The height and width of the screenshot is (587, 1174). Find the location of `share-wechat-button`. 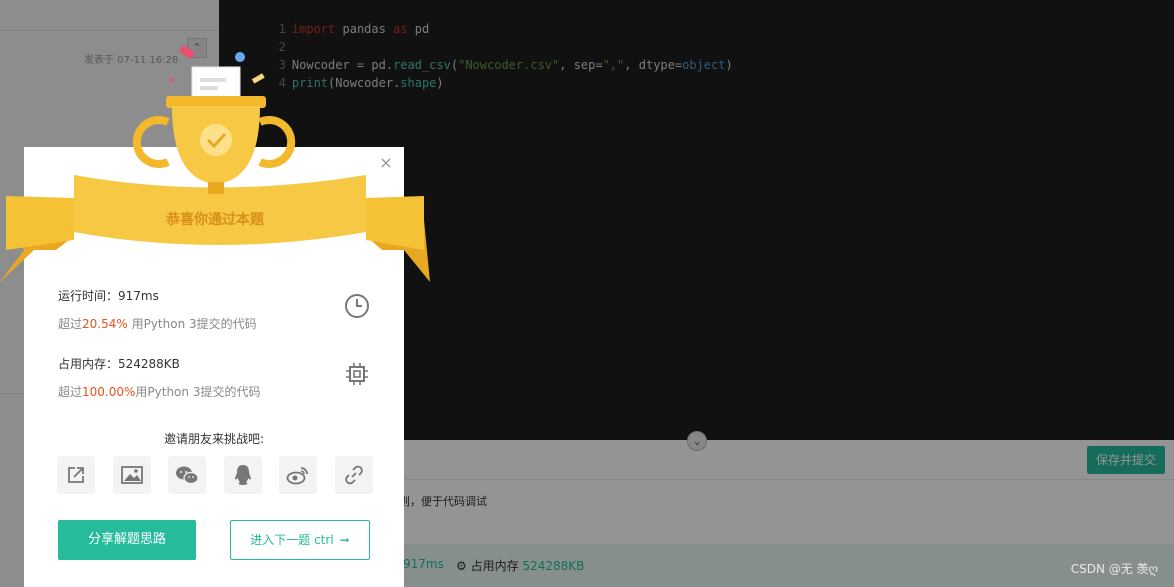

share-wechat-button is located at coordinates (187, 475).